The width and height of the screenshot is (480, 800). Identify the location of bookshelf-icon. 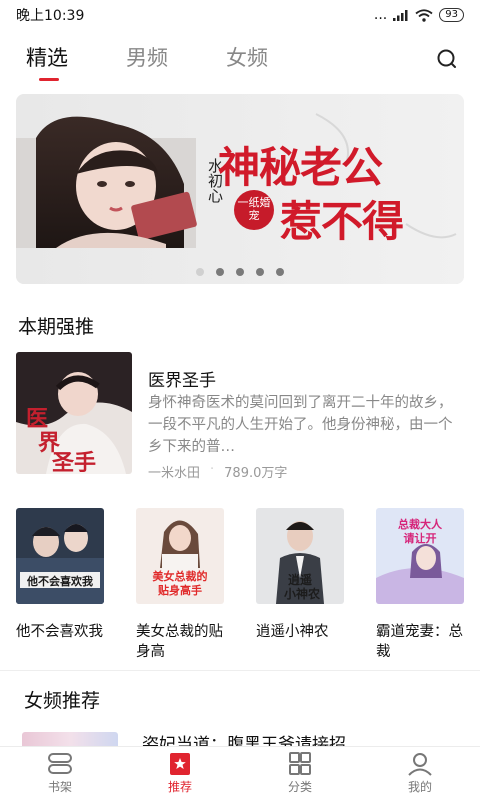
(60, 763).